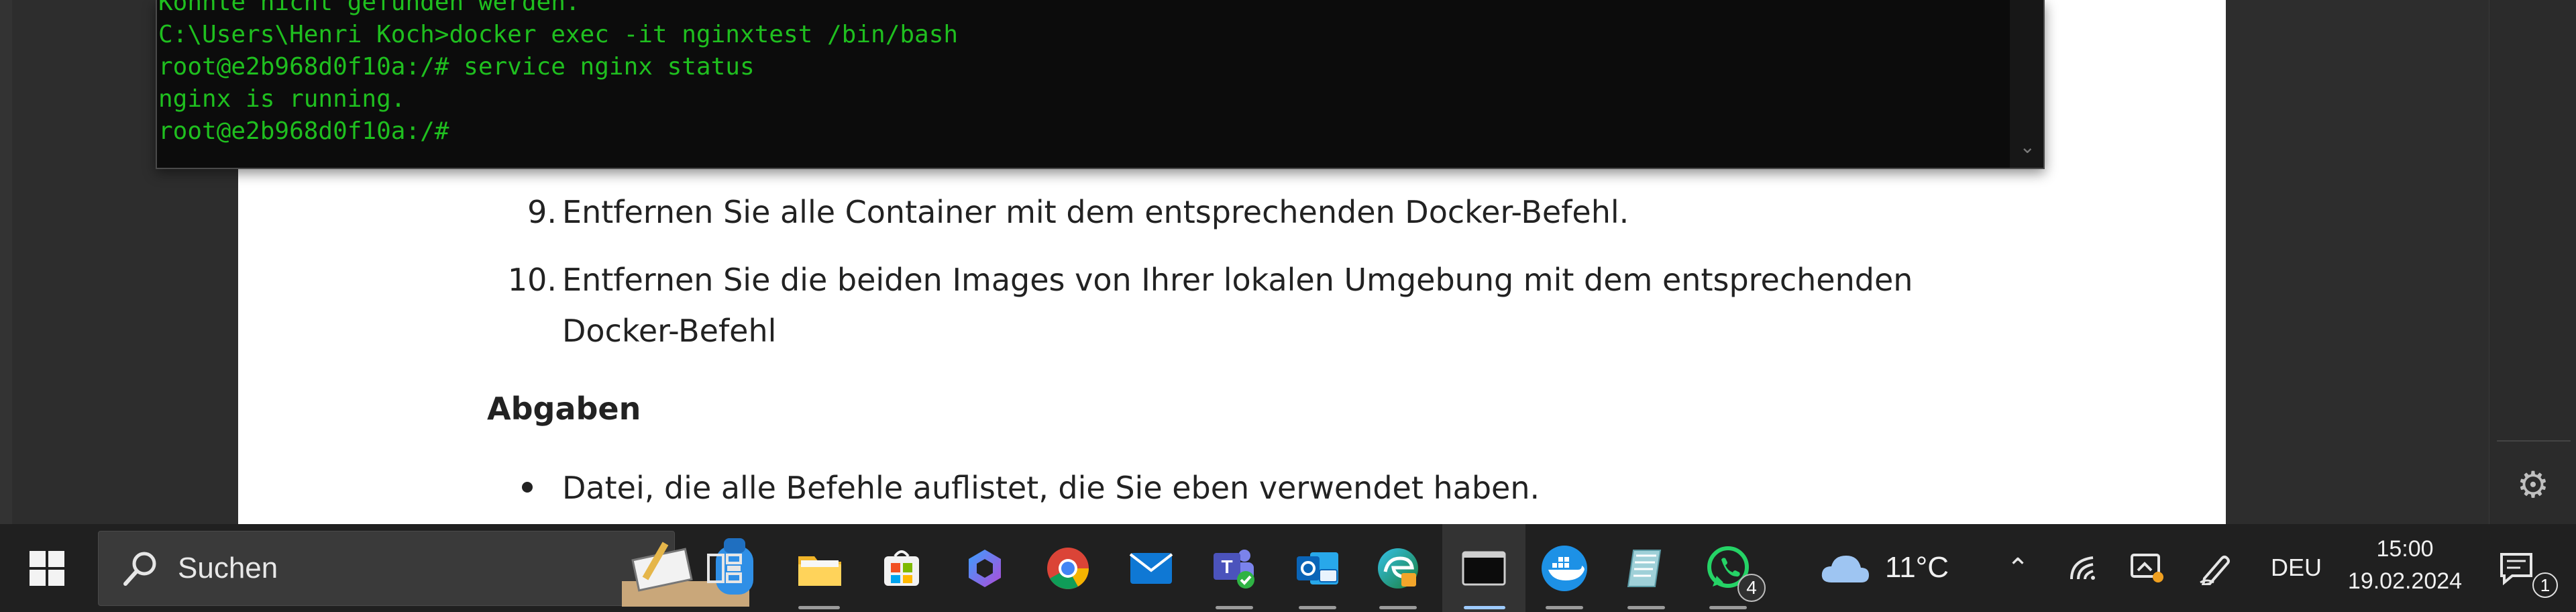  I want to click on search-icon, so click(139, 569).